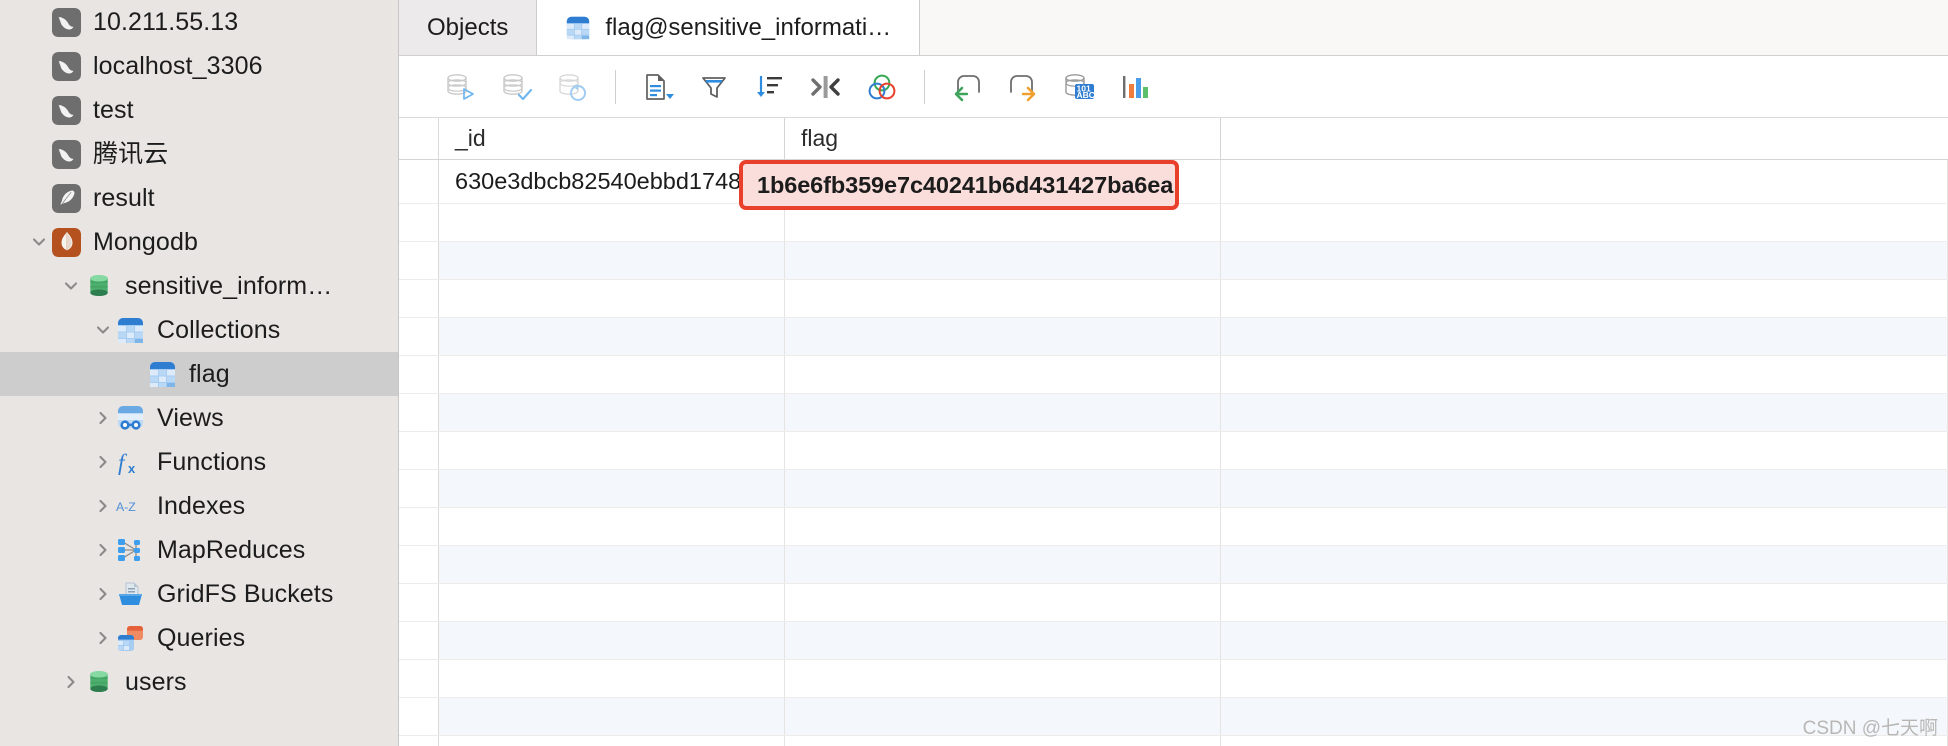 This screenshot has height=746, width=1948. What do you see at coordinates (612, 138) in the screenshot?
I see `column-header-id: _id` at bounding box center [612, 138].